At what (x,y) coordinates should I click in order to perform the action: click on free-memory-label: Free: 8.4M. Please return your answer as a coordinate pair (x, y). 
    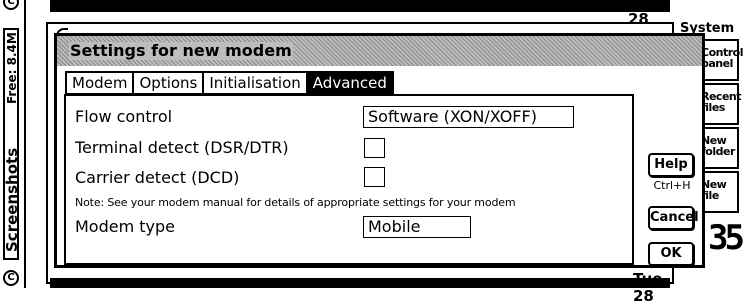
    Looking at the image, I should click on (12, 68).